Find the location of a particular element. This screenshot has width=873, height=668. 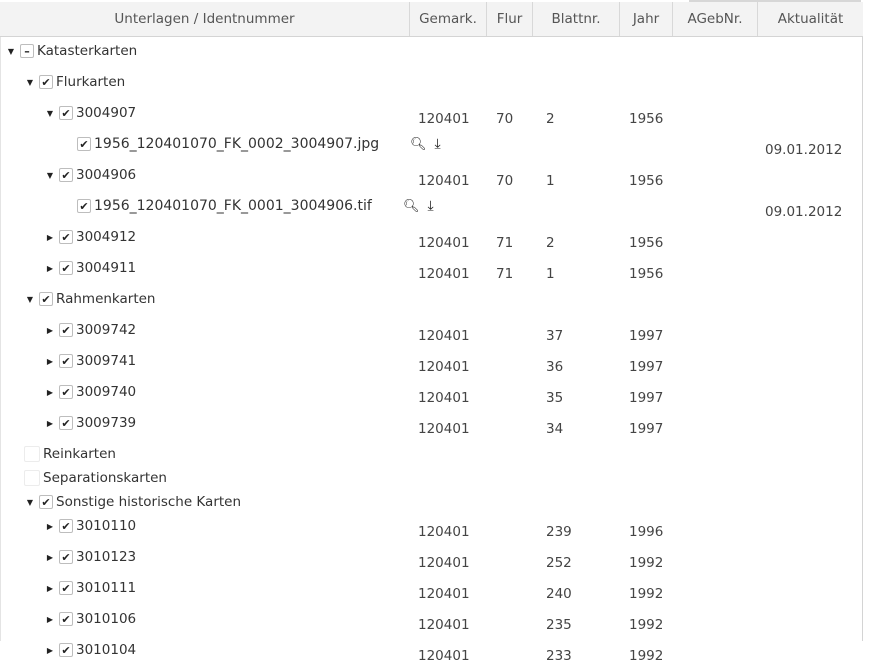

tree-node: ▶ ✔ 3004911 is located at coordinates (90, 268).